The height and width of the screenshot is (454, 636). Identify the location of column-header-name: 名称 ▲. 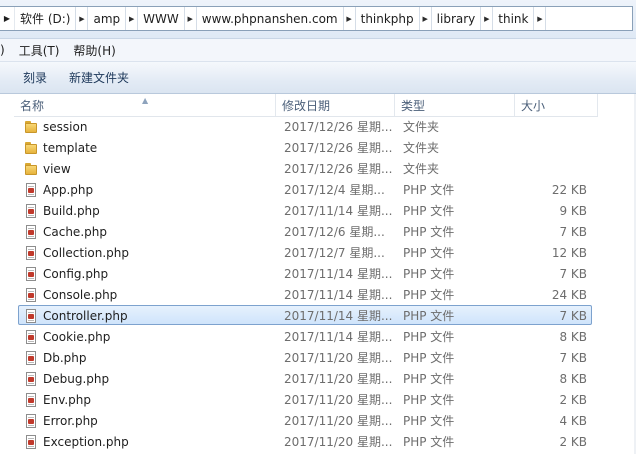
(145, 105).